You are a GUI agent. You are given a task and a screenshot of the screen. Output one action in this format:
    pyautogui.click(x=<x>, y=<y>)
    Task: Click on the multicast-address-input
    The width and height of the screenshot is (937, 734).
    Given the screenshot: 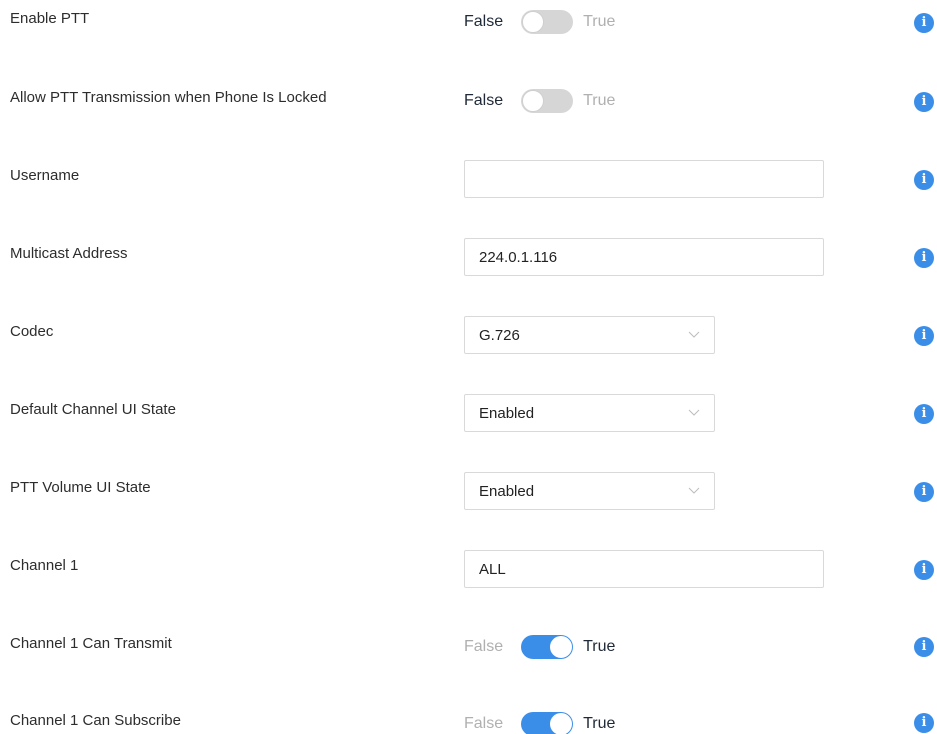 What is the action you would take?
    pyautogui.click(x=644, y=257)
    